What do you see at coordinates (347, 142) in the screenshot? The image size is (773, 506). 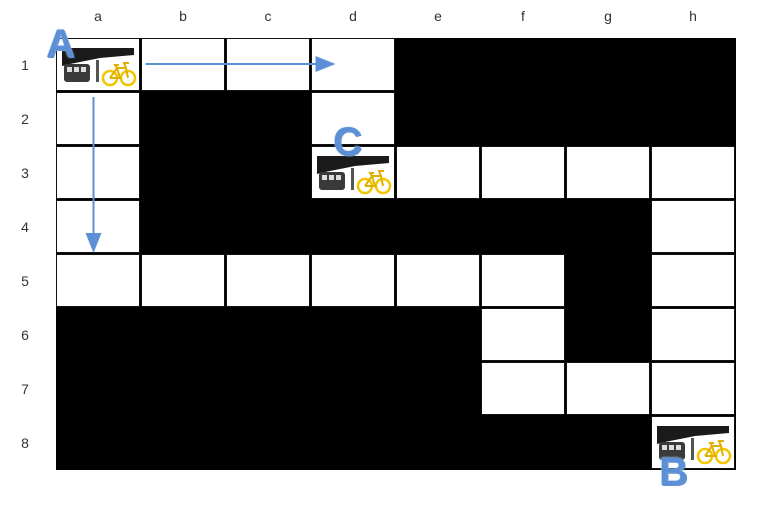 I see `marker-label-c: C` at bounding box center [347, 142].